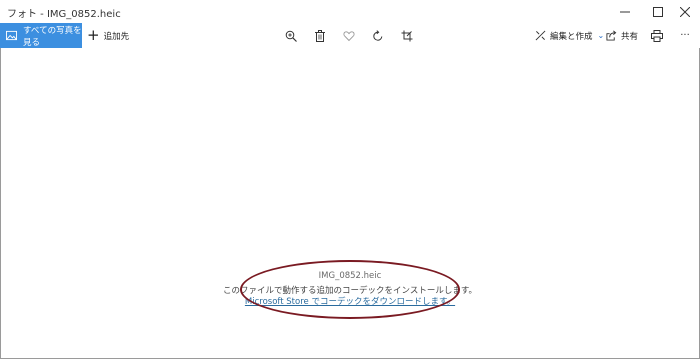  What do you see at coordinates (685, 35) in the screenshot?
I see `more-button: ···` at bounding box center [685, 35].